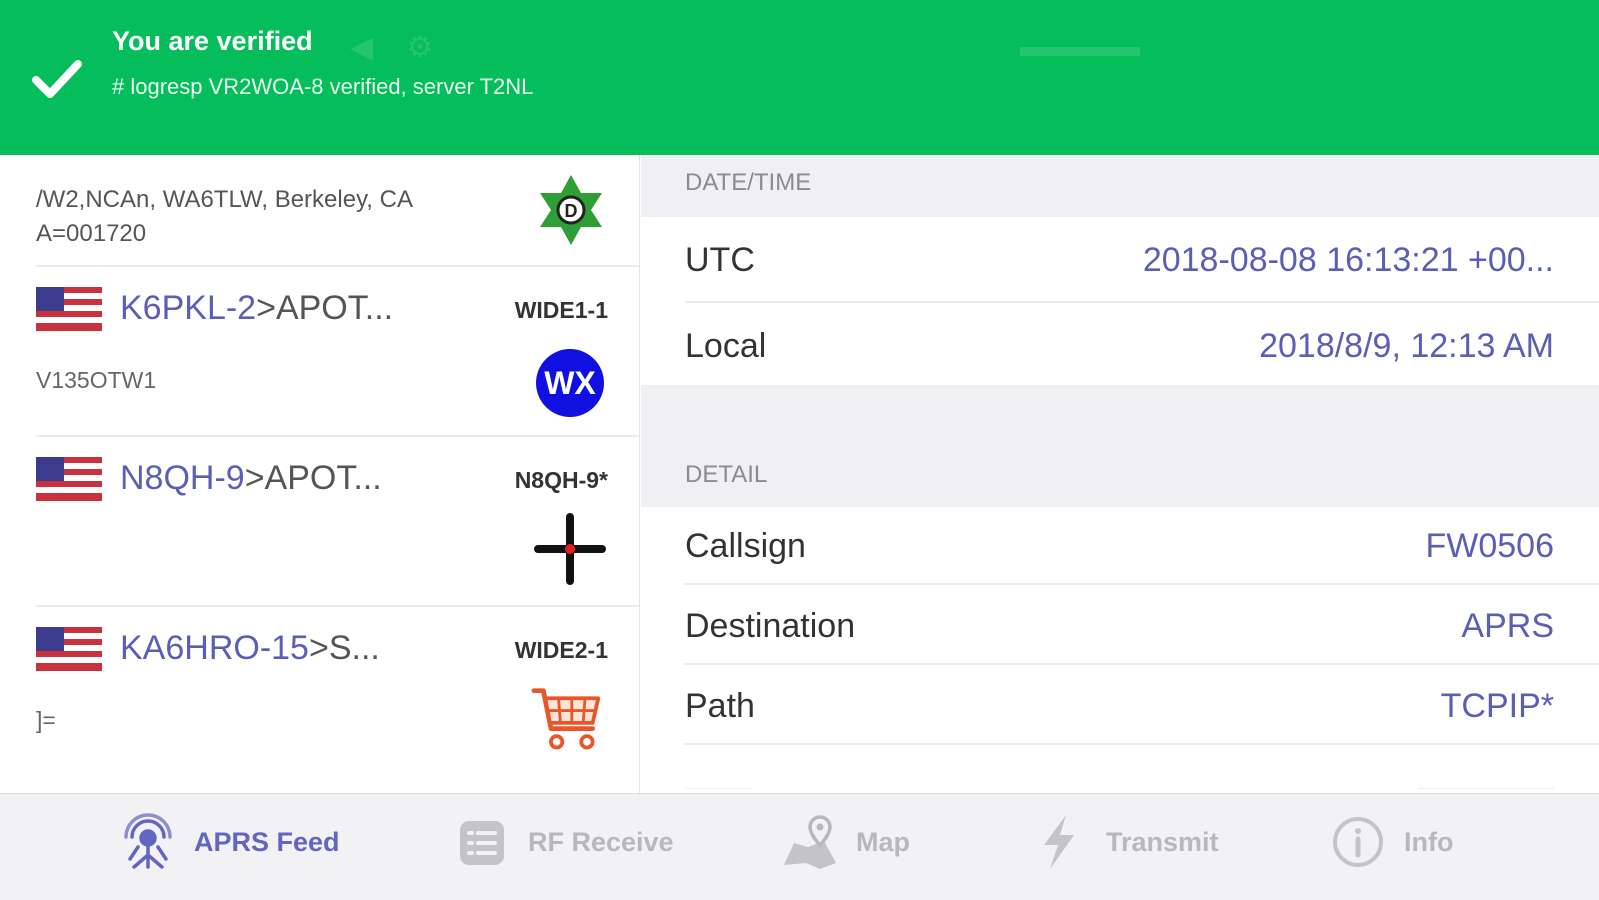 The height and width of the screenshot is (900, 1599). I want to click on tab-aprs-feed: APRS Feed, so click(229, 842).